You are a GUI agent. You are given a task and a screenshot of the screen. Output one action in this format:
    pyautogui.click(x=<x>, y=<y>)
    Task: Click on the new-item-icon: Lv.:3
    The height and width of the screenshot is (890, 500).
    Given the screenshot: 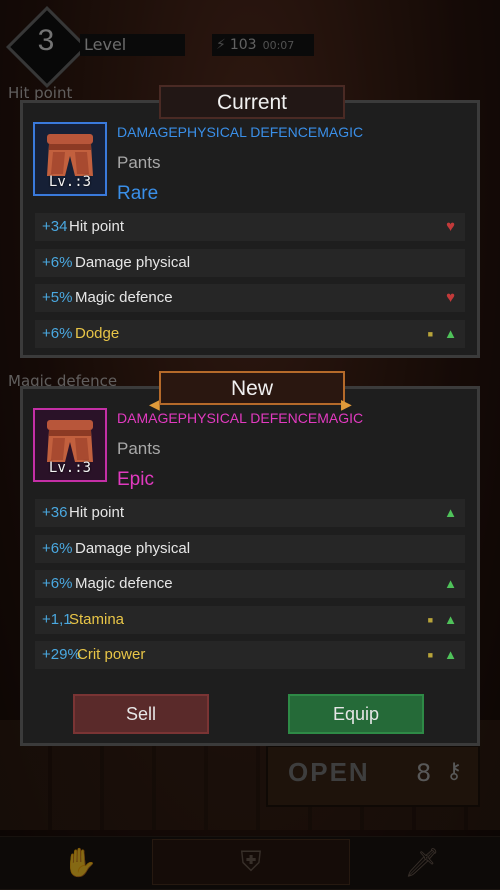 What is the action you would take?
    pyautogui.click(x=70, y=445)
    